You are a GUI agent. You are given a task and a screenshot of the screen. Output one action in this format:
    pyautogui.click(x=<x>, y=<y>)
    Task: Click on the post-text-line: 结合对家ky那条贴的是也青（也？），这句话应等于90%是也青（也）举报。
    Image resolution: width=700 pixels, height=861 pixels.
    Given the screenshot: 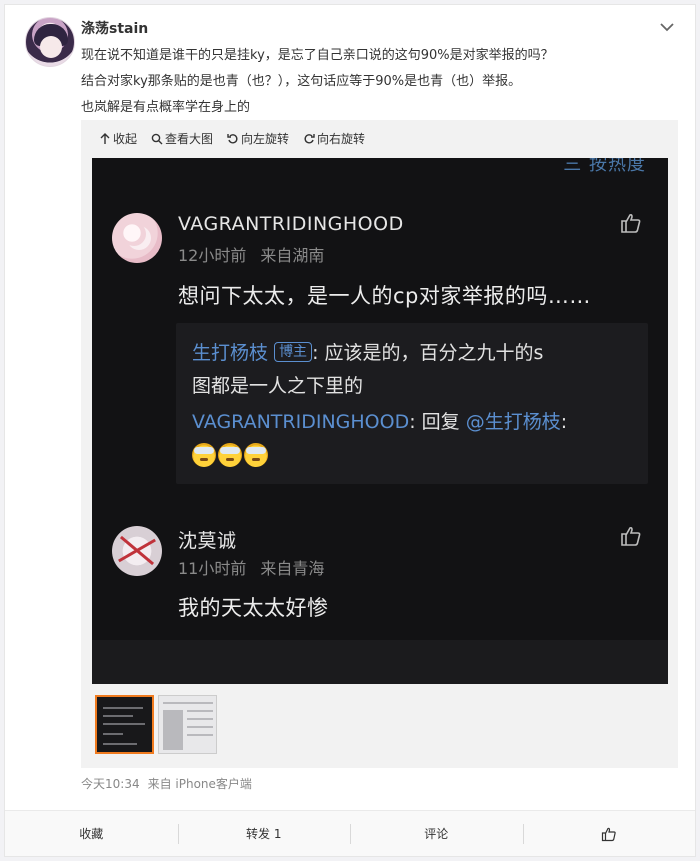 What is the action you would take?
    pyautogui.click(x=301, y=81)
    